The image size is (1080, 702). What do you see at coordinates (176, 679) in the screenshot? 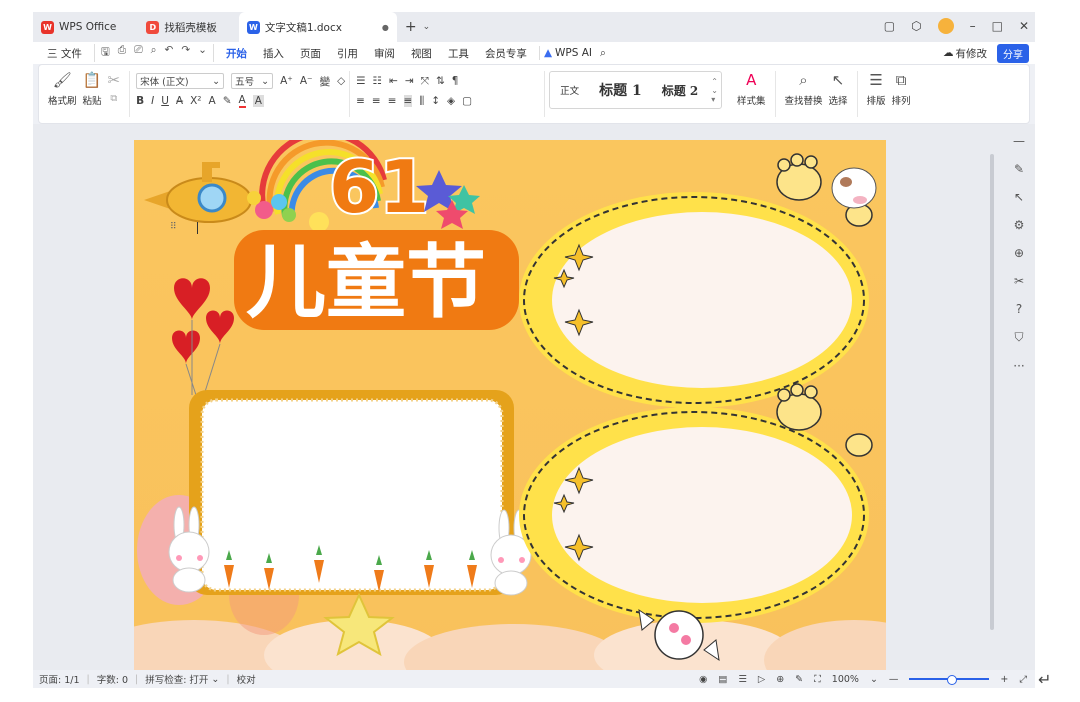
I see `spellcheck-toggle: 拼写检查: 打开` at bounding box center [176, 679].